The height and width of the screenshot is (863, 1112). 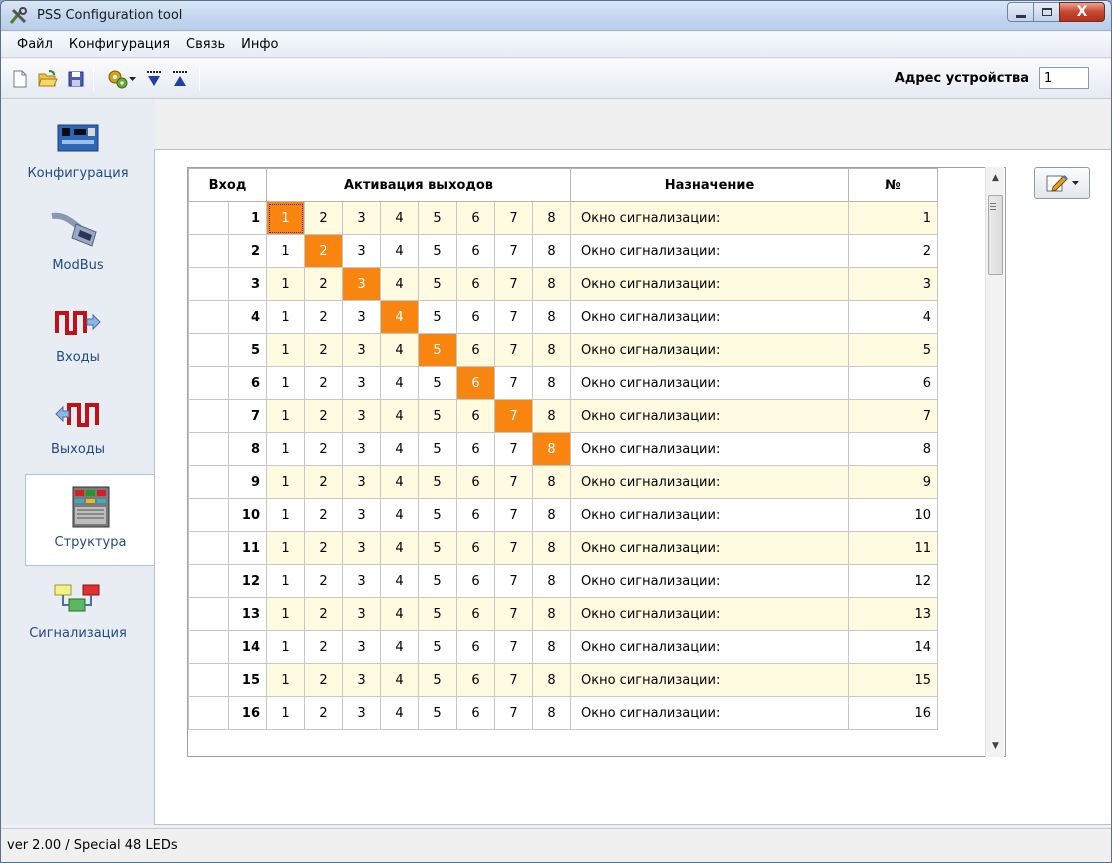 What do you see at coordinates (995, 178) in the screenshot?
I see `scroll-up-icon: ▲` at bounding box center [995, 178].